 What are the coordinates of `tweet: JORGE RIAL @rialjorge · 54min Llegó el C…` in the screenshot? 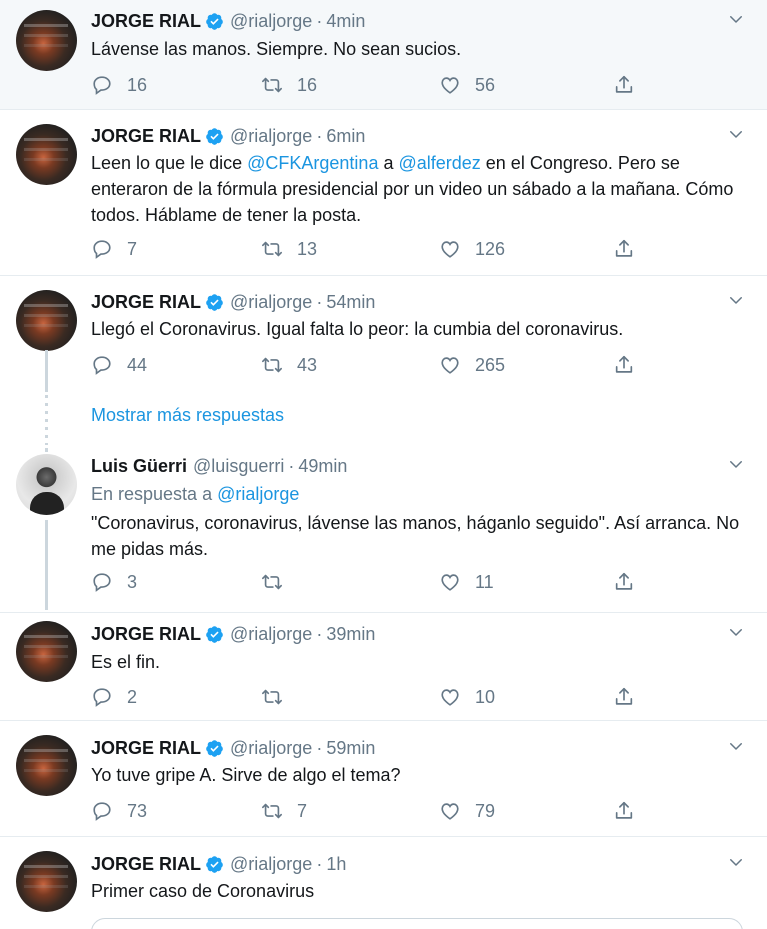 It's located at (383, 335).